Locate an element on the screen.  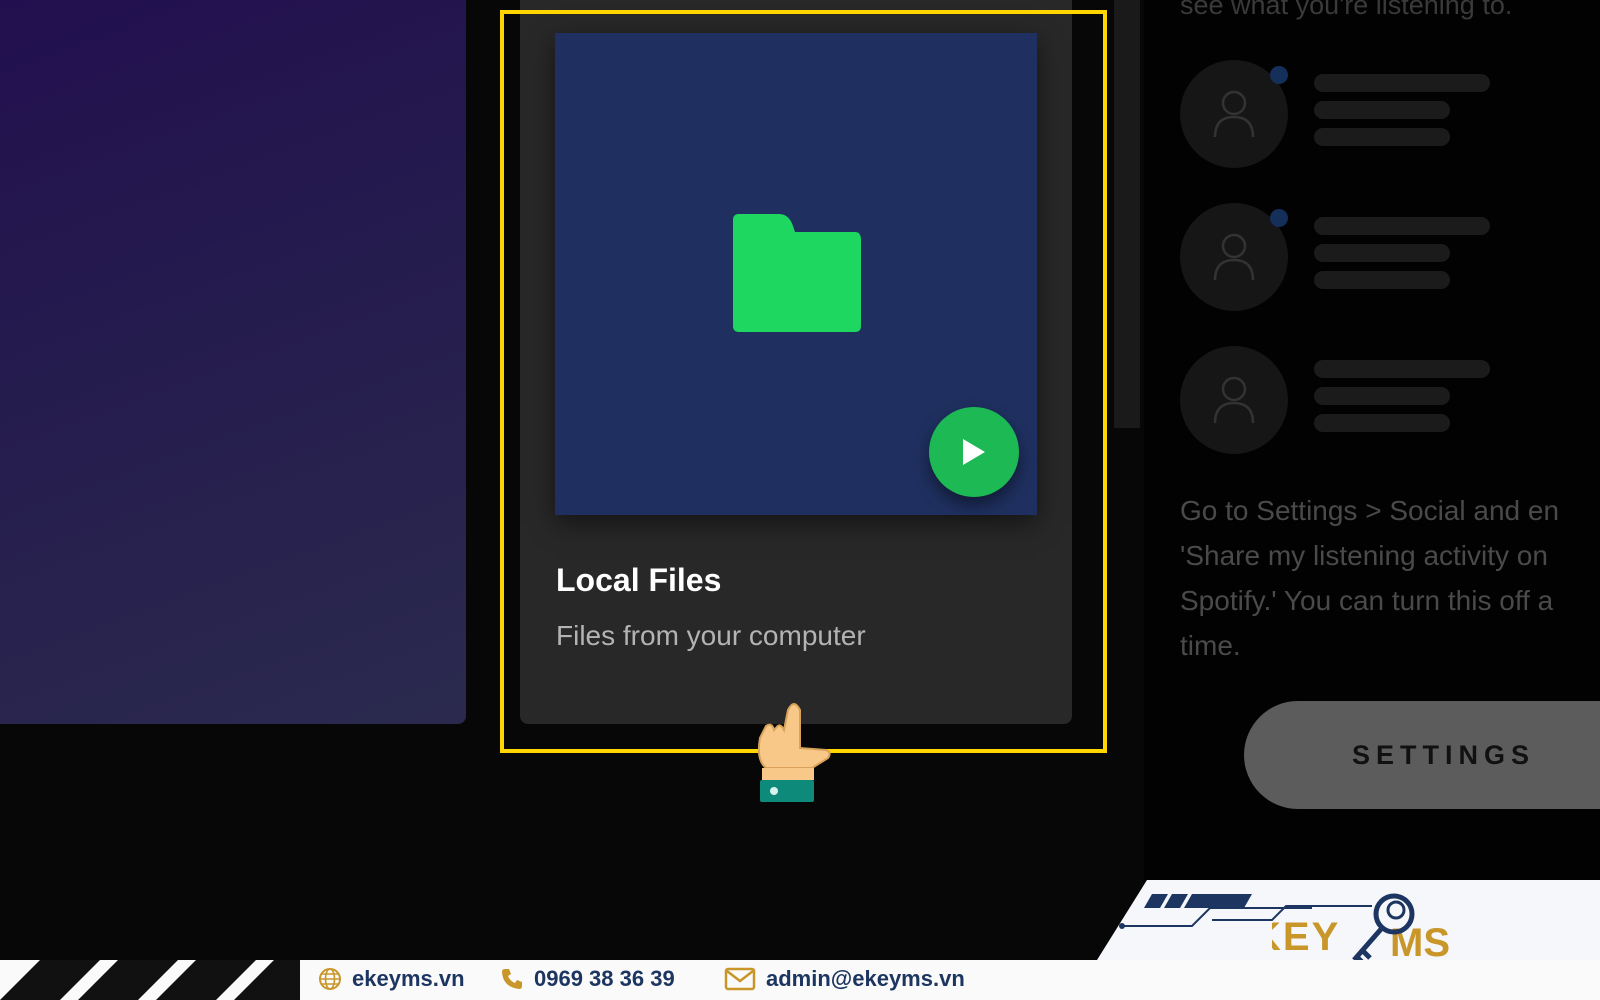
footer-bar: ekeyms.vn 0969 38 36 39 admin@ekeyms.vn is located at coordinates (800, 980).